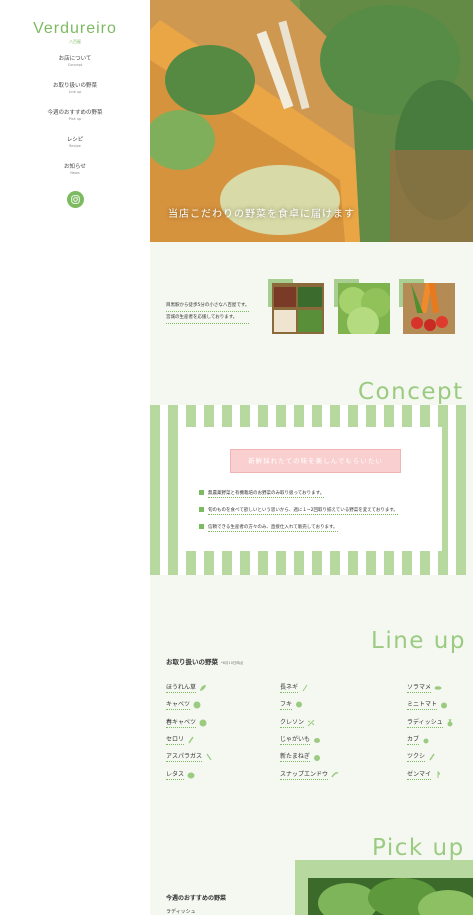 The height and width of the screenshot is (915, 473). What do you see at coordinates (175, 775) in the screenshot?
I see `veg-name: レタス` at bounding box center [175, 775].